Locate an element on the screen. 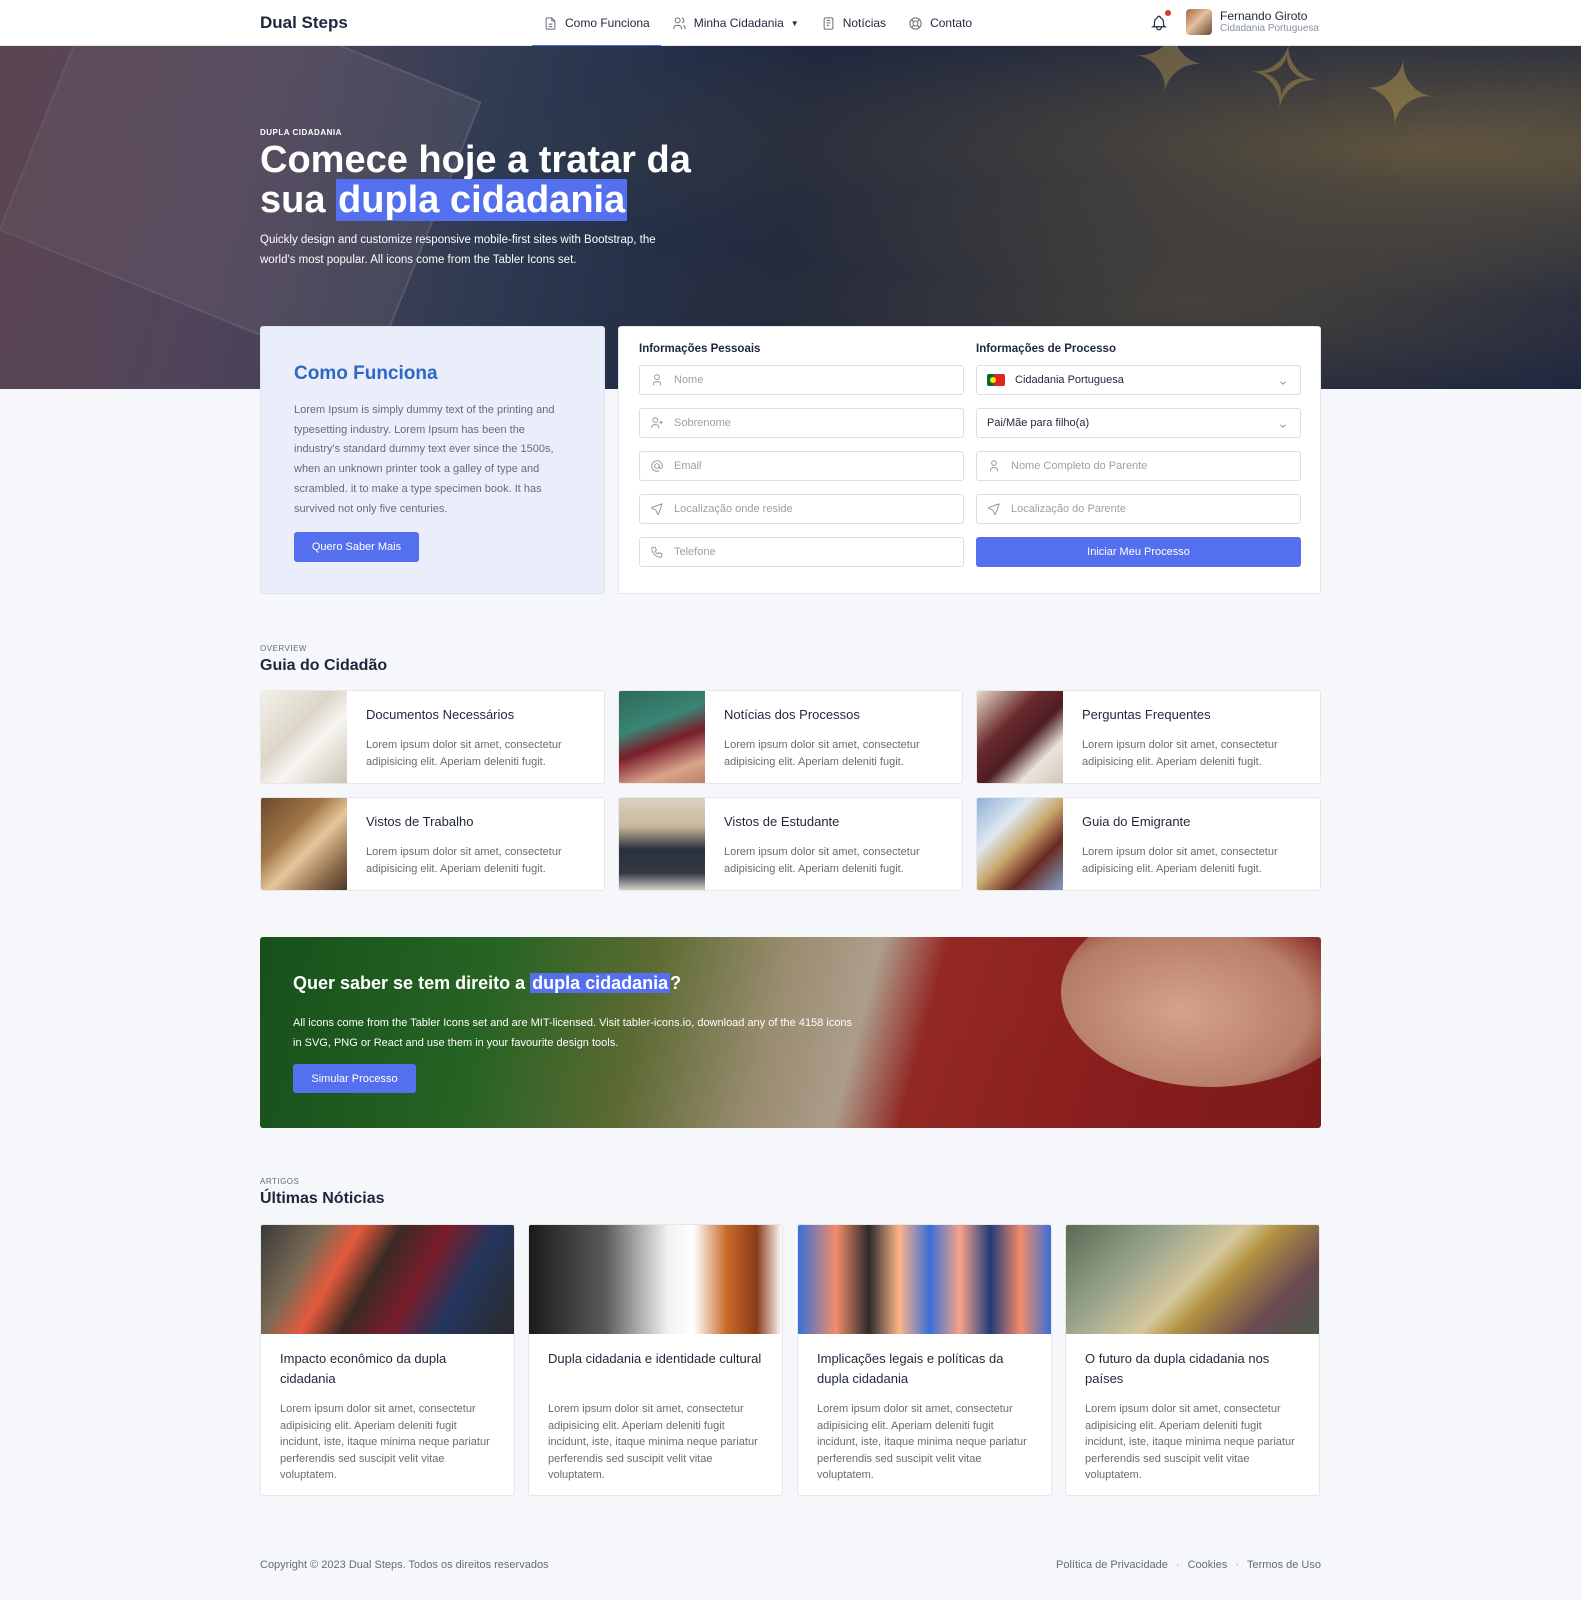 This screenshot has width=1581, height=1600. personal-info-label: Informações Pessoais is located at coordinates (700, 349).